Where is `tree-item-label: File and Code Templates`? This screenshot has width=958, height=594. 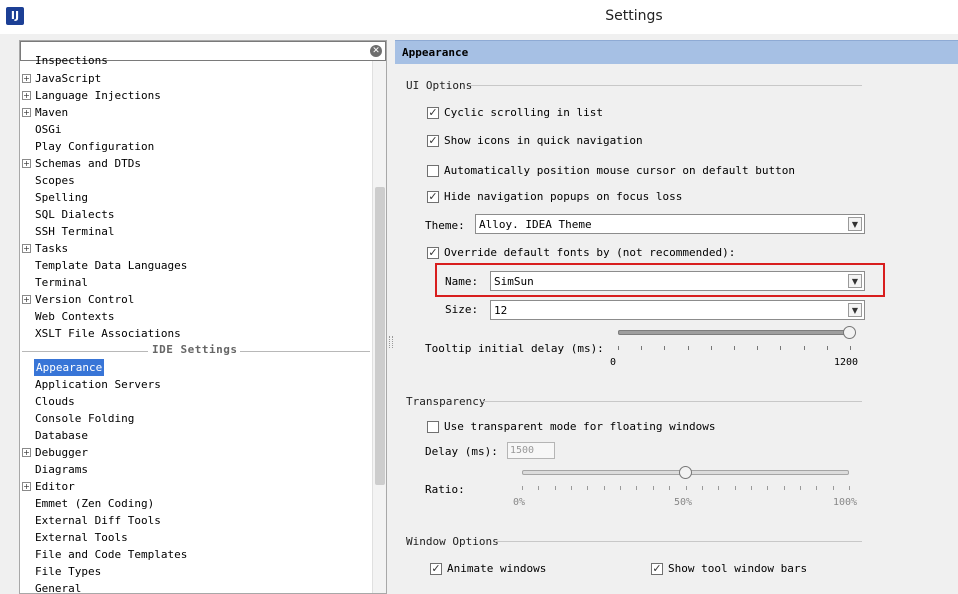
tree-item-label: File and Code Templates is located at coordinates (111, 554).